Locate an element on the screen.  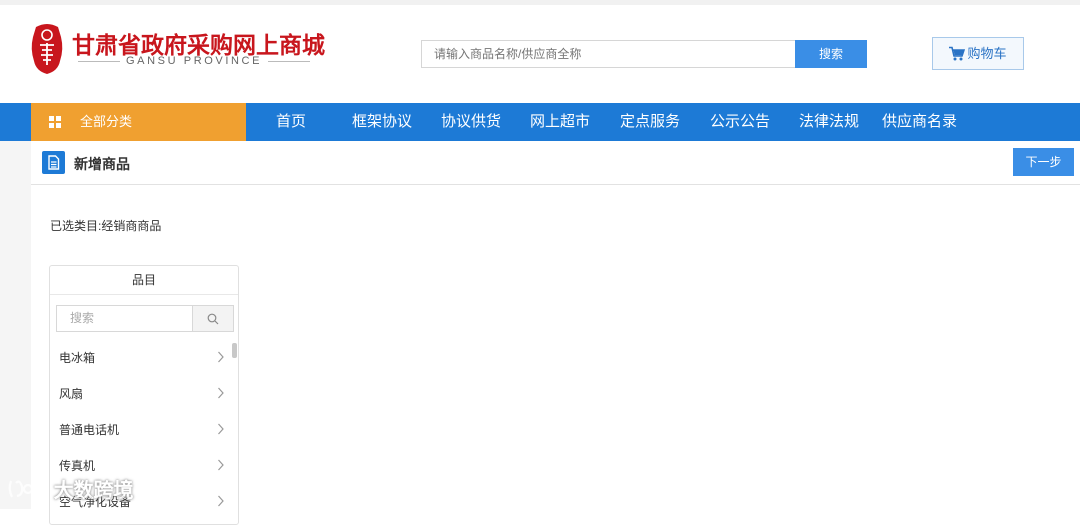
next-step-button: 下一步 is located at coordinates (1043, 162).